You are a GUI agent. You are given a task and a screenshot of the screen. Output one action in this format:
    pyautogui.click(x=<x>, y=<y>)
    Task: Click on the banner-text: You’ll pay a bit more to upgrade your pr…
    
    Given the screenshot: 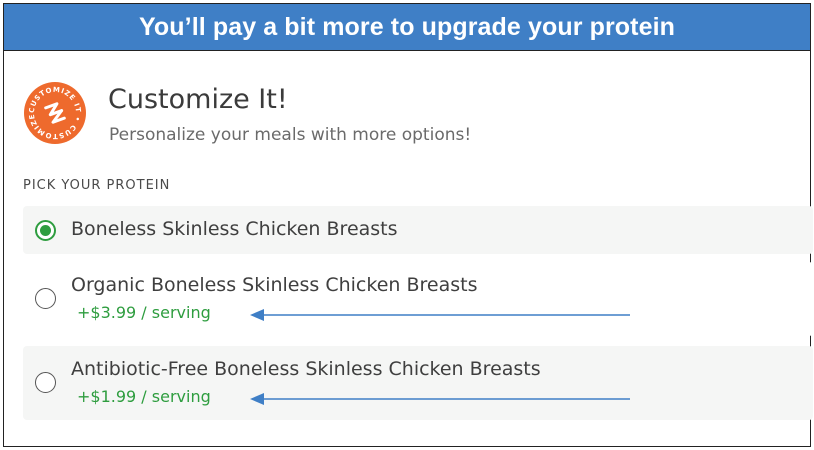 What is the action you would take?
    pyautogui.click(x=407, y=26)
    